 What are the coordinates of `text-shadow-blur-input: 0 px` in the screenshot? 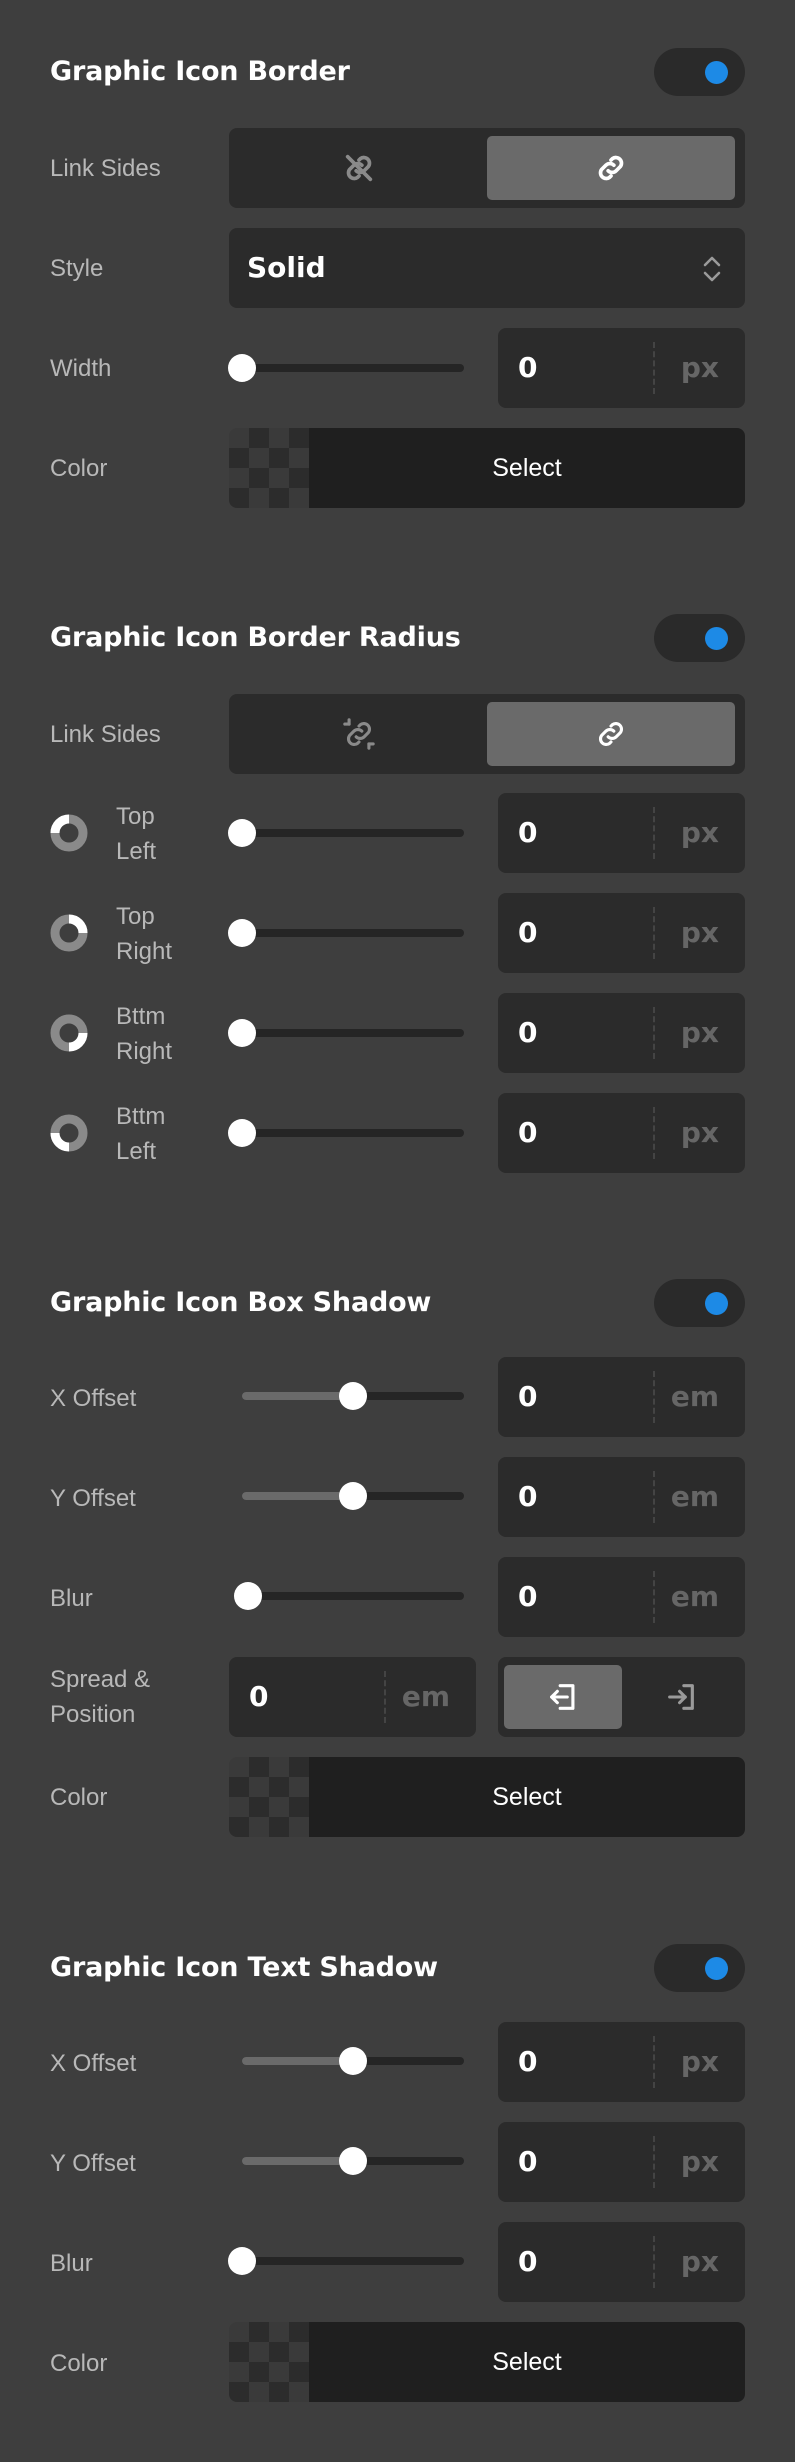 It's located at (621, 2262).